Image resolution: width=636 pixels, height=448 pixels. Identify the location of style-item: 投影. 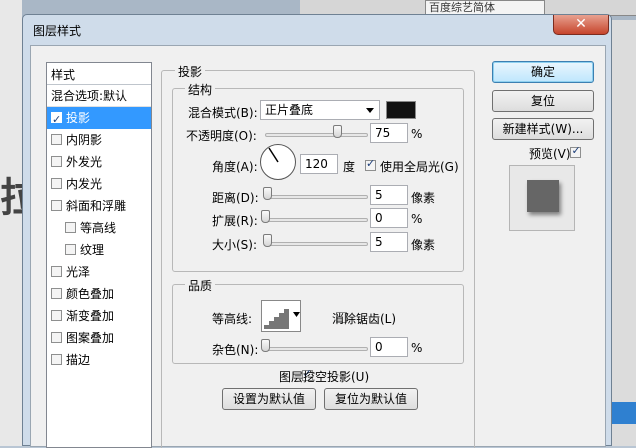
(99, 119).